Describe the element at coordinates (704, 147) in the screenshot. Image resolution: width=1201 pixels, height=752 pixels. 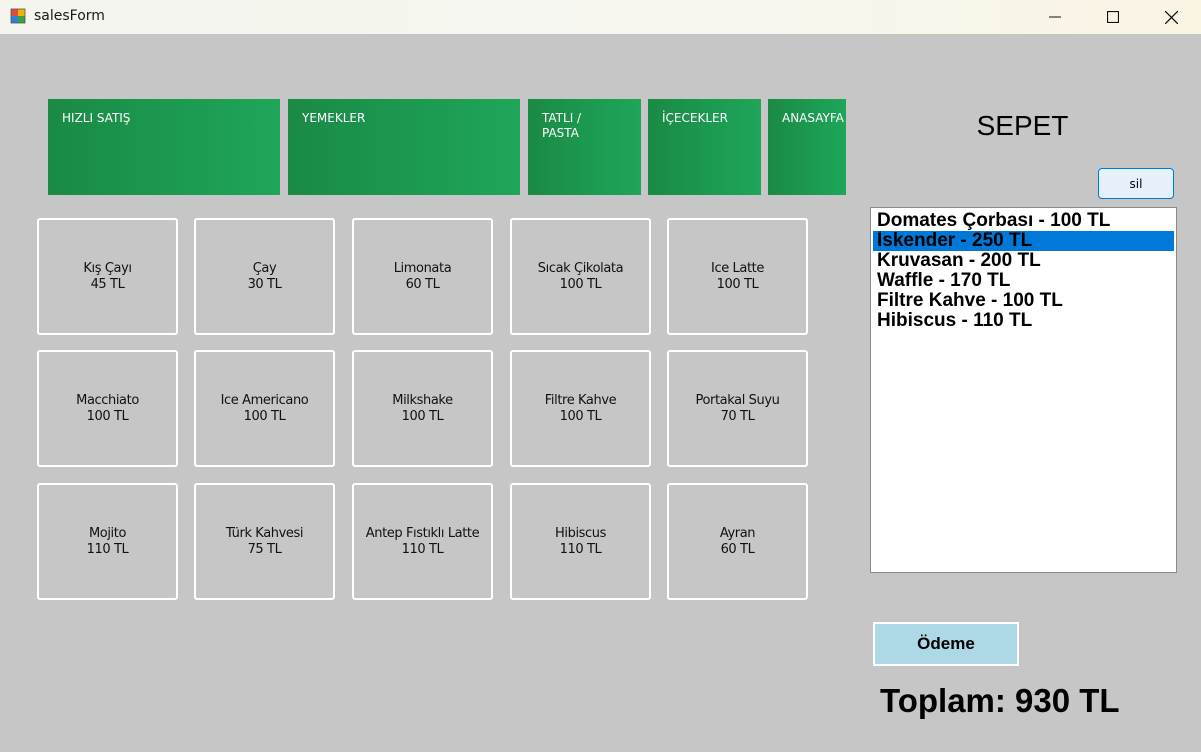
I see `category-icecekler-button: İÇECEKLER` at that location.